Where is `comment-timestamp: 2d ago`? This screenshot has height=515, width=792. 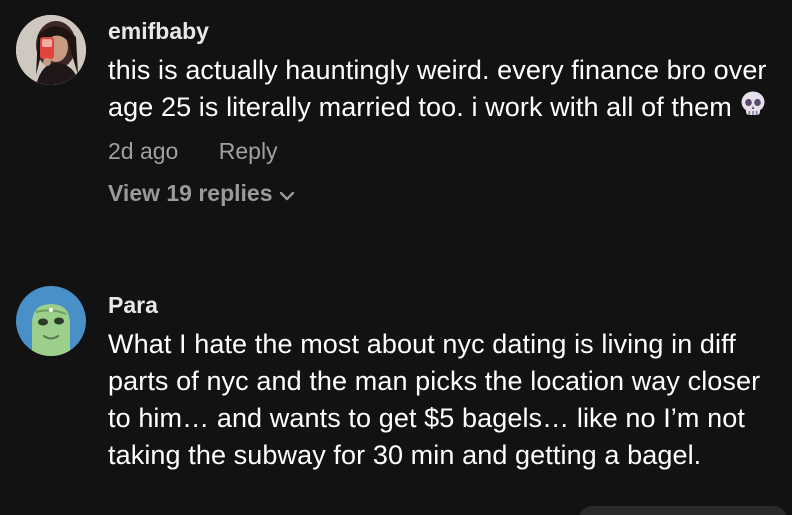 comment-timestamp: 2d ago is located at coordinates (143, 151).